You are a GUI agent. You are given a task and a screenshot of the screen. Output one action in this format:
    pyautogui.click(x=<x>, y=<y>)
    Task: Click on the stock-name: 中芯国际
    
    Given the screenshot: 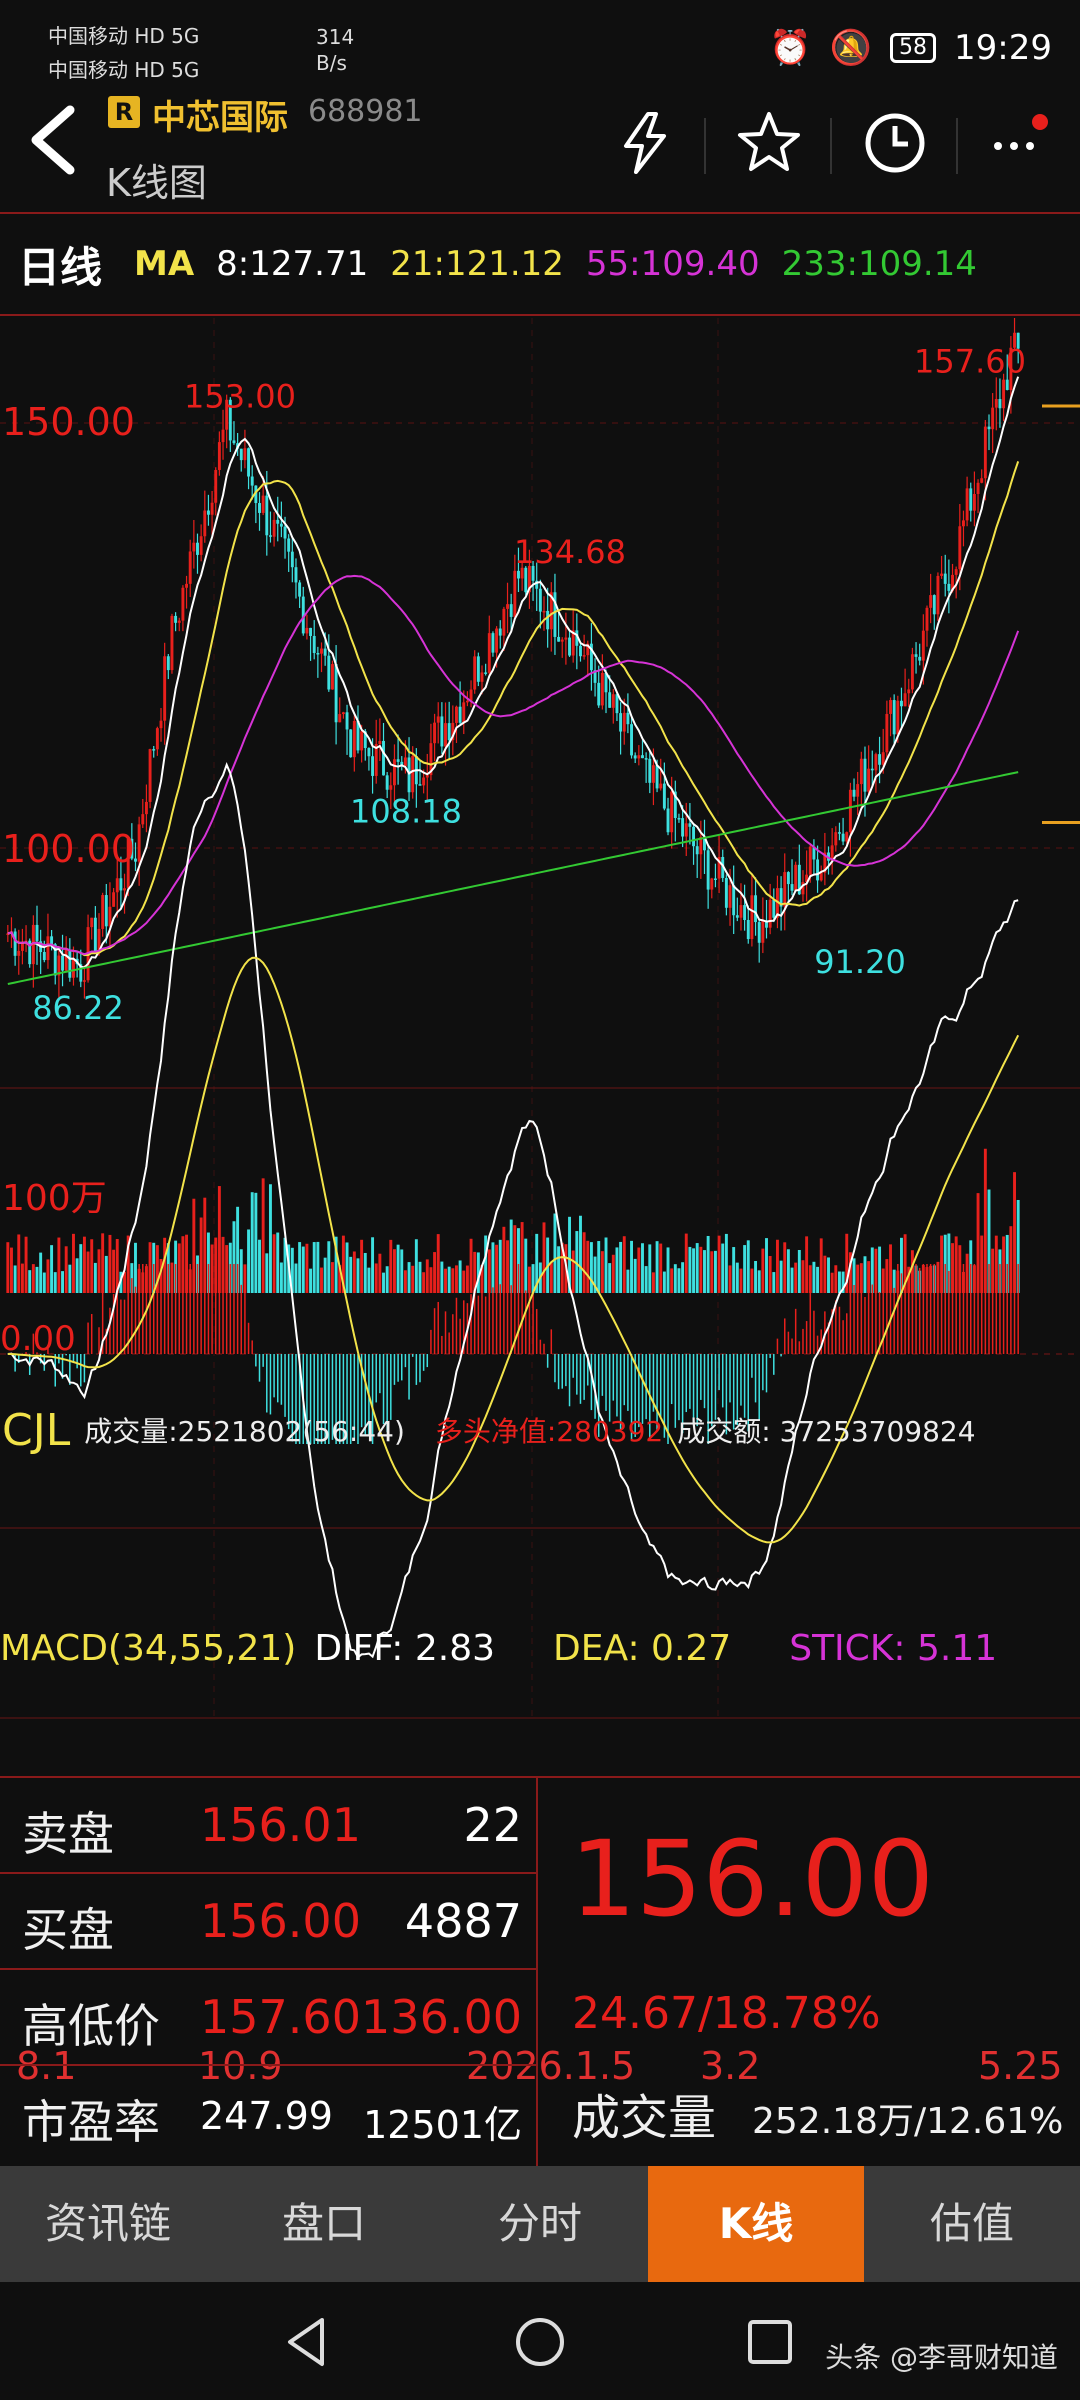 What is the action you would take?
    pyautogui.click(x=220, y=118)
    